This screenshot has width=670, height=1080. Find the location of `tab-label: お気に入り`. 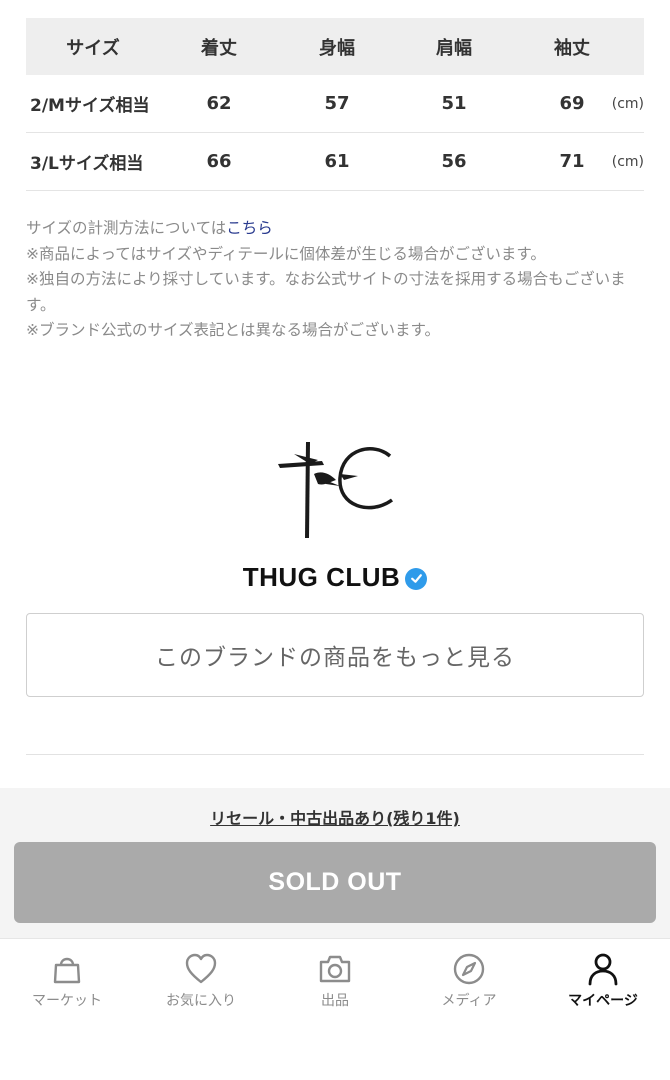

tab-label: お気に入り is located at coordinates (201, 1001).